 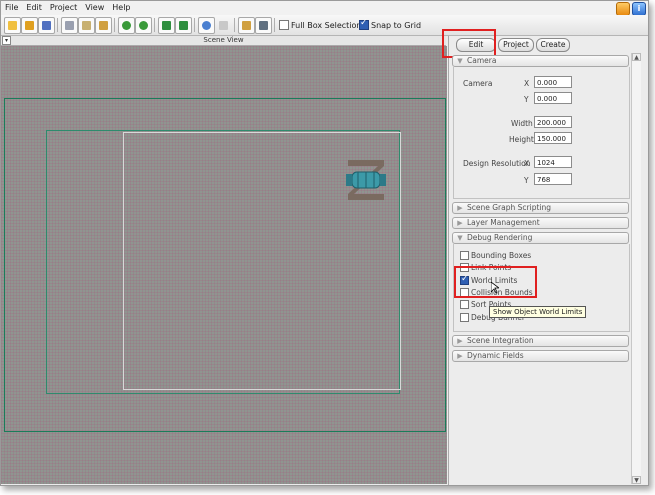 What do you see at coordinates (246, 25) in the screenshot?
I see `edit-icon` at bounding box center [246, 25].